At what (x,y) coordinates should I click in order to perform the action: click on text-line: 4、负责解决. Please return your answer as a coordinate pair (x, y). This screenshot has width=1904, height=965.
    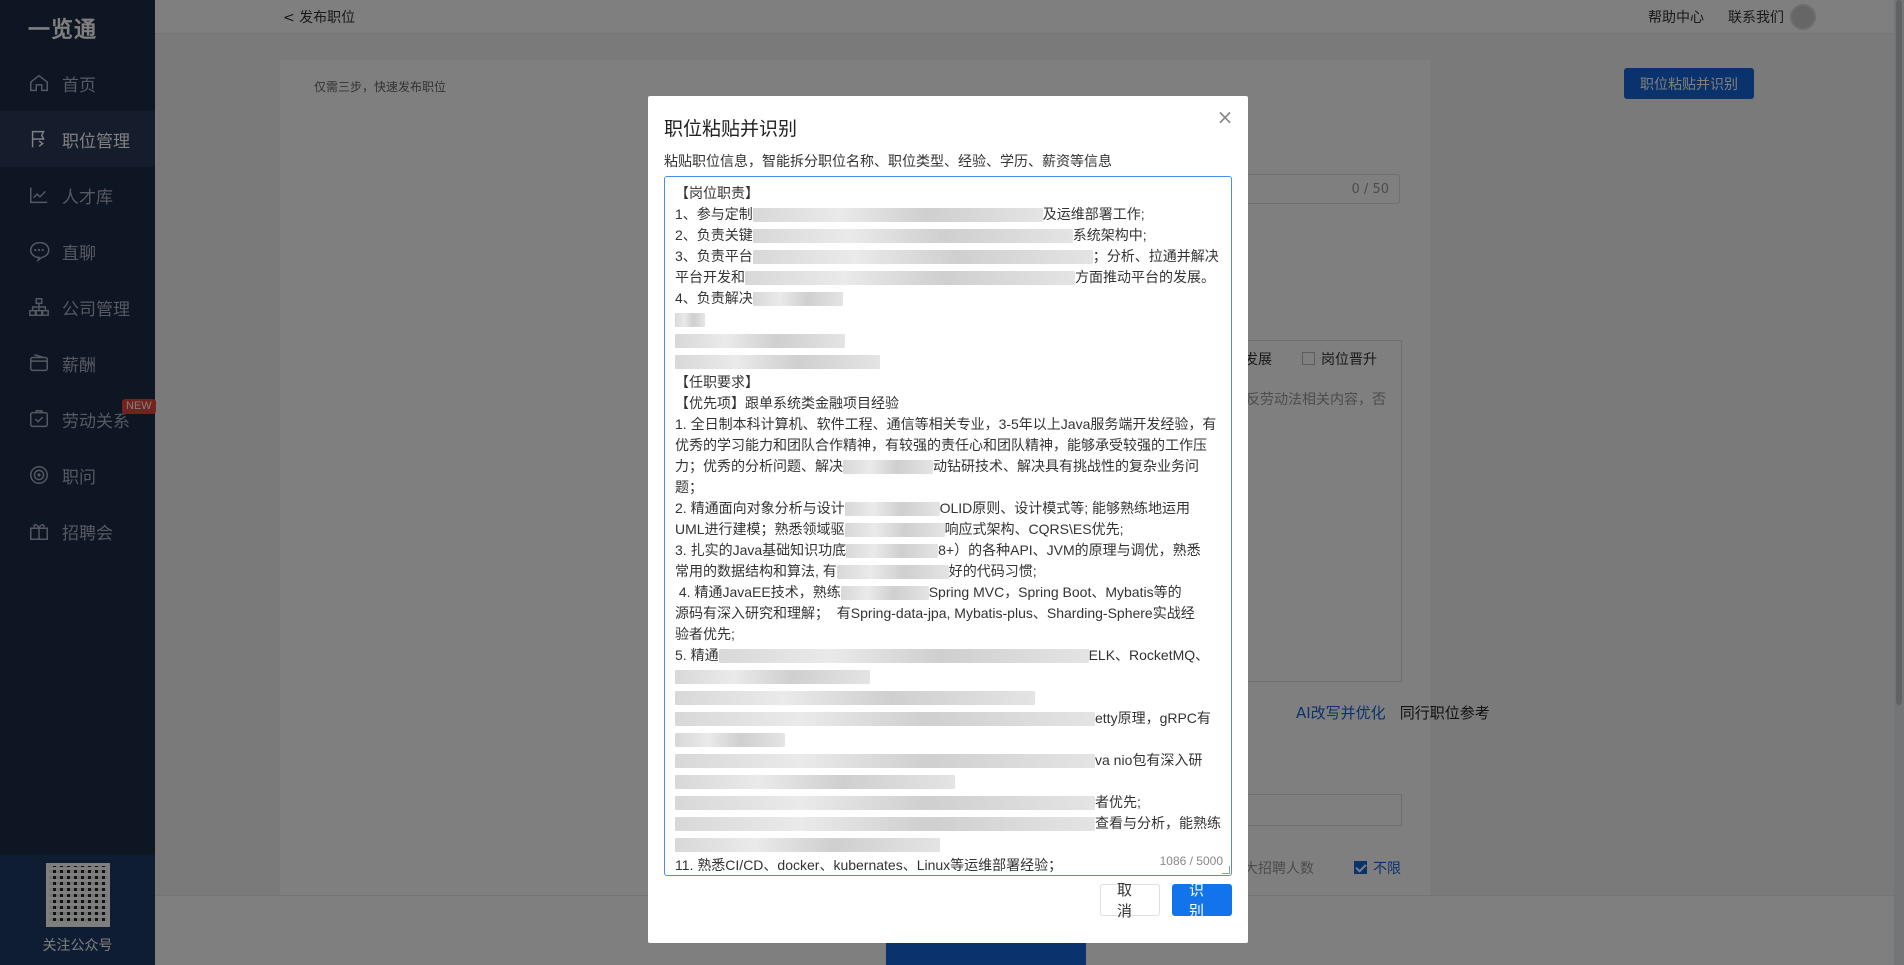
    Looking at the image, I should click on (948, 298).